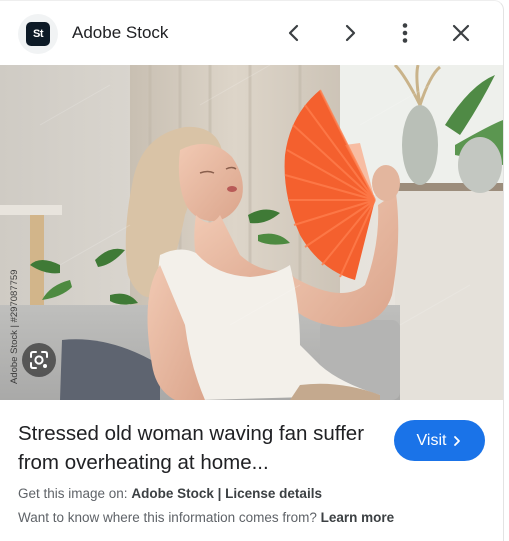 This screenshot has width=509, height=541. I want to click on site-logo: St, so click(38, 34).